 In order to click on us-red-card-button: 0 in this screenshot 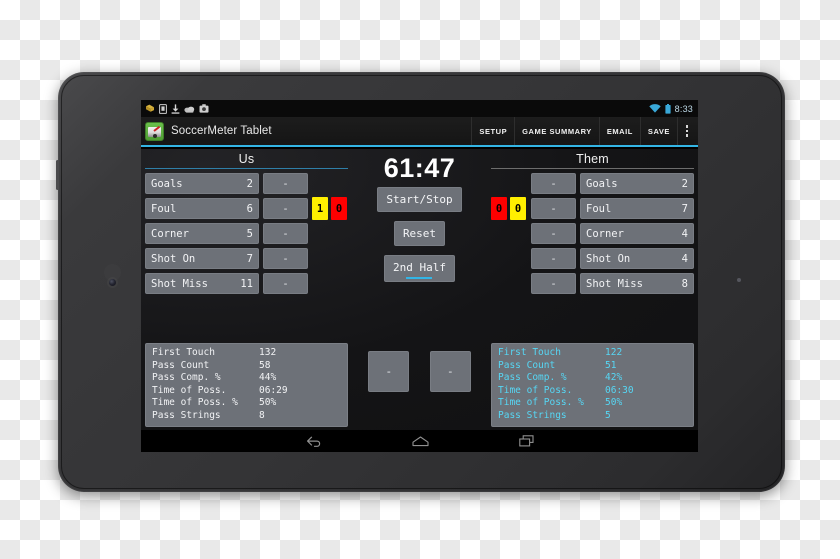, I will do `click(339, 208)`.